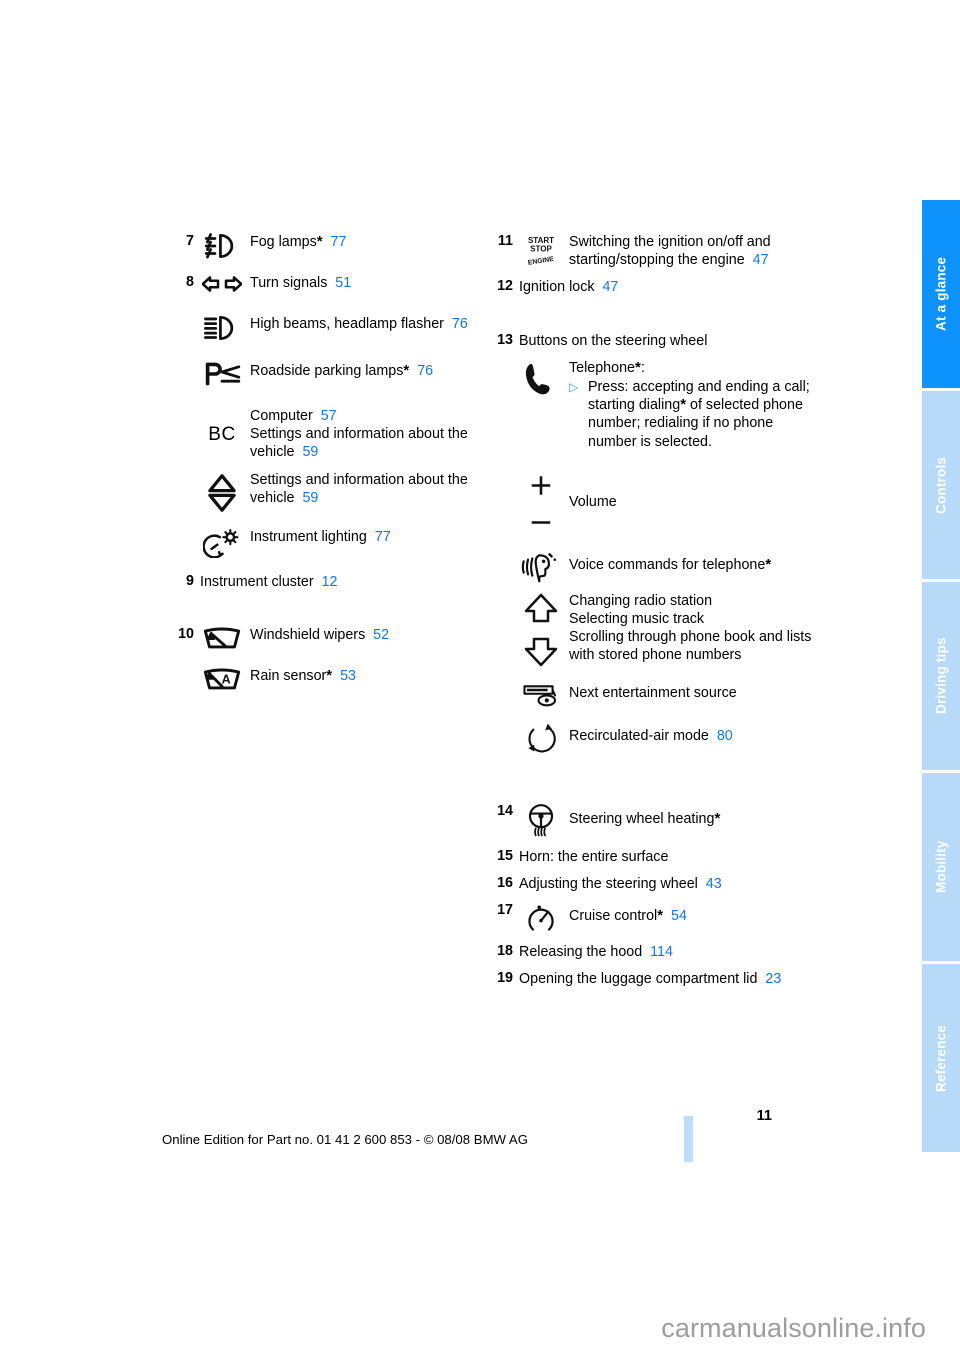  I want to click on item-label: Roadside parking lamps, so click(327, 371).